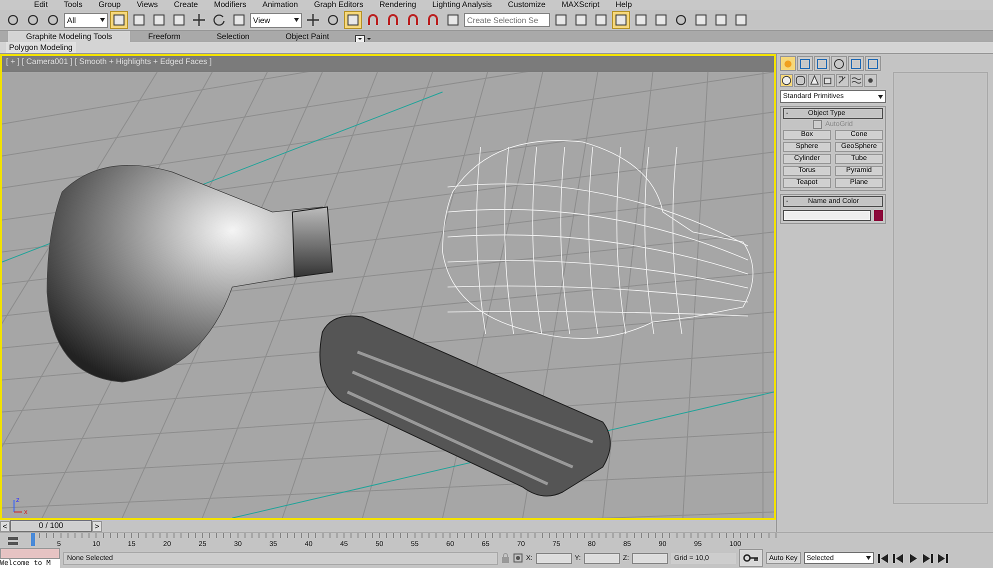 The height and width of the screenshot is (568, 993). I want to click on selection-set-field: Create Selection Se, so click(507, 20).